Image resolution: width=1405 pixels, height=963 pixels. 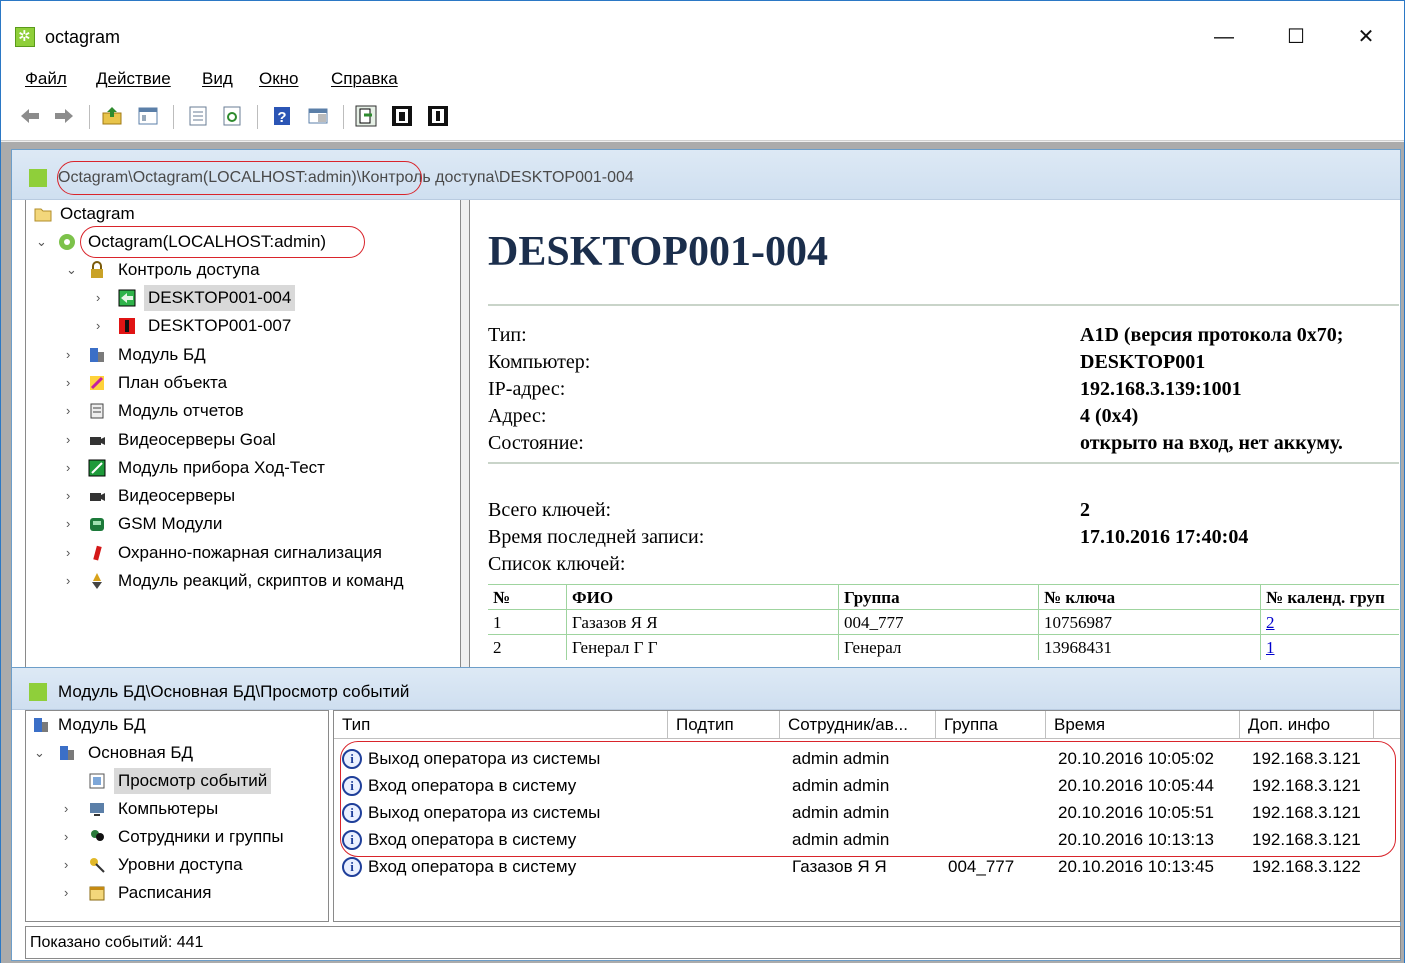 What do you see at coordinates (244, 214) in the screenshot?
I see `tree-item-octagram: Octagram` at bounding box center [244, 214].